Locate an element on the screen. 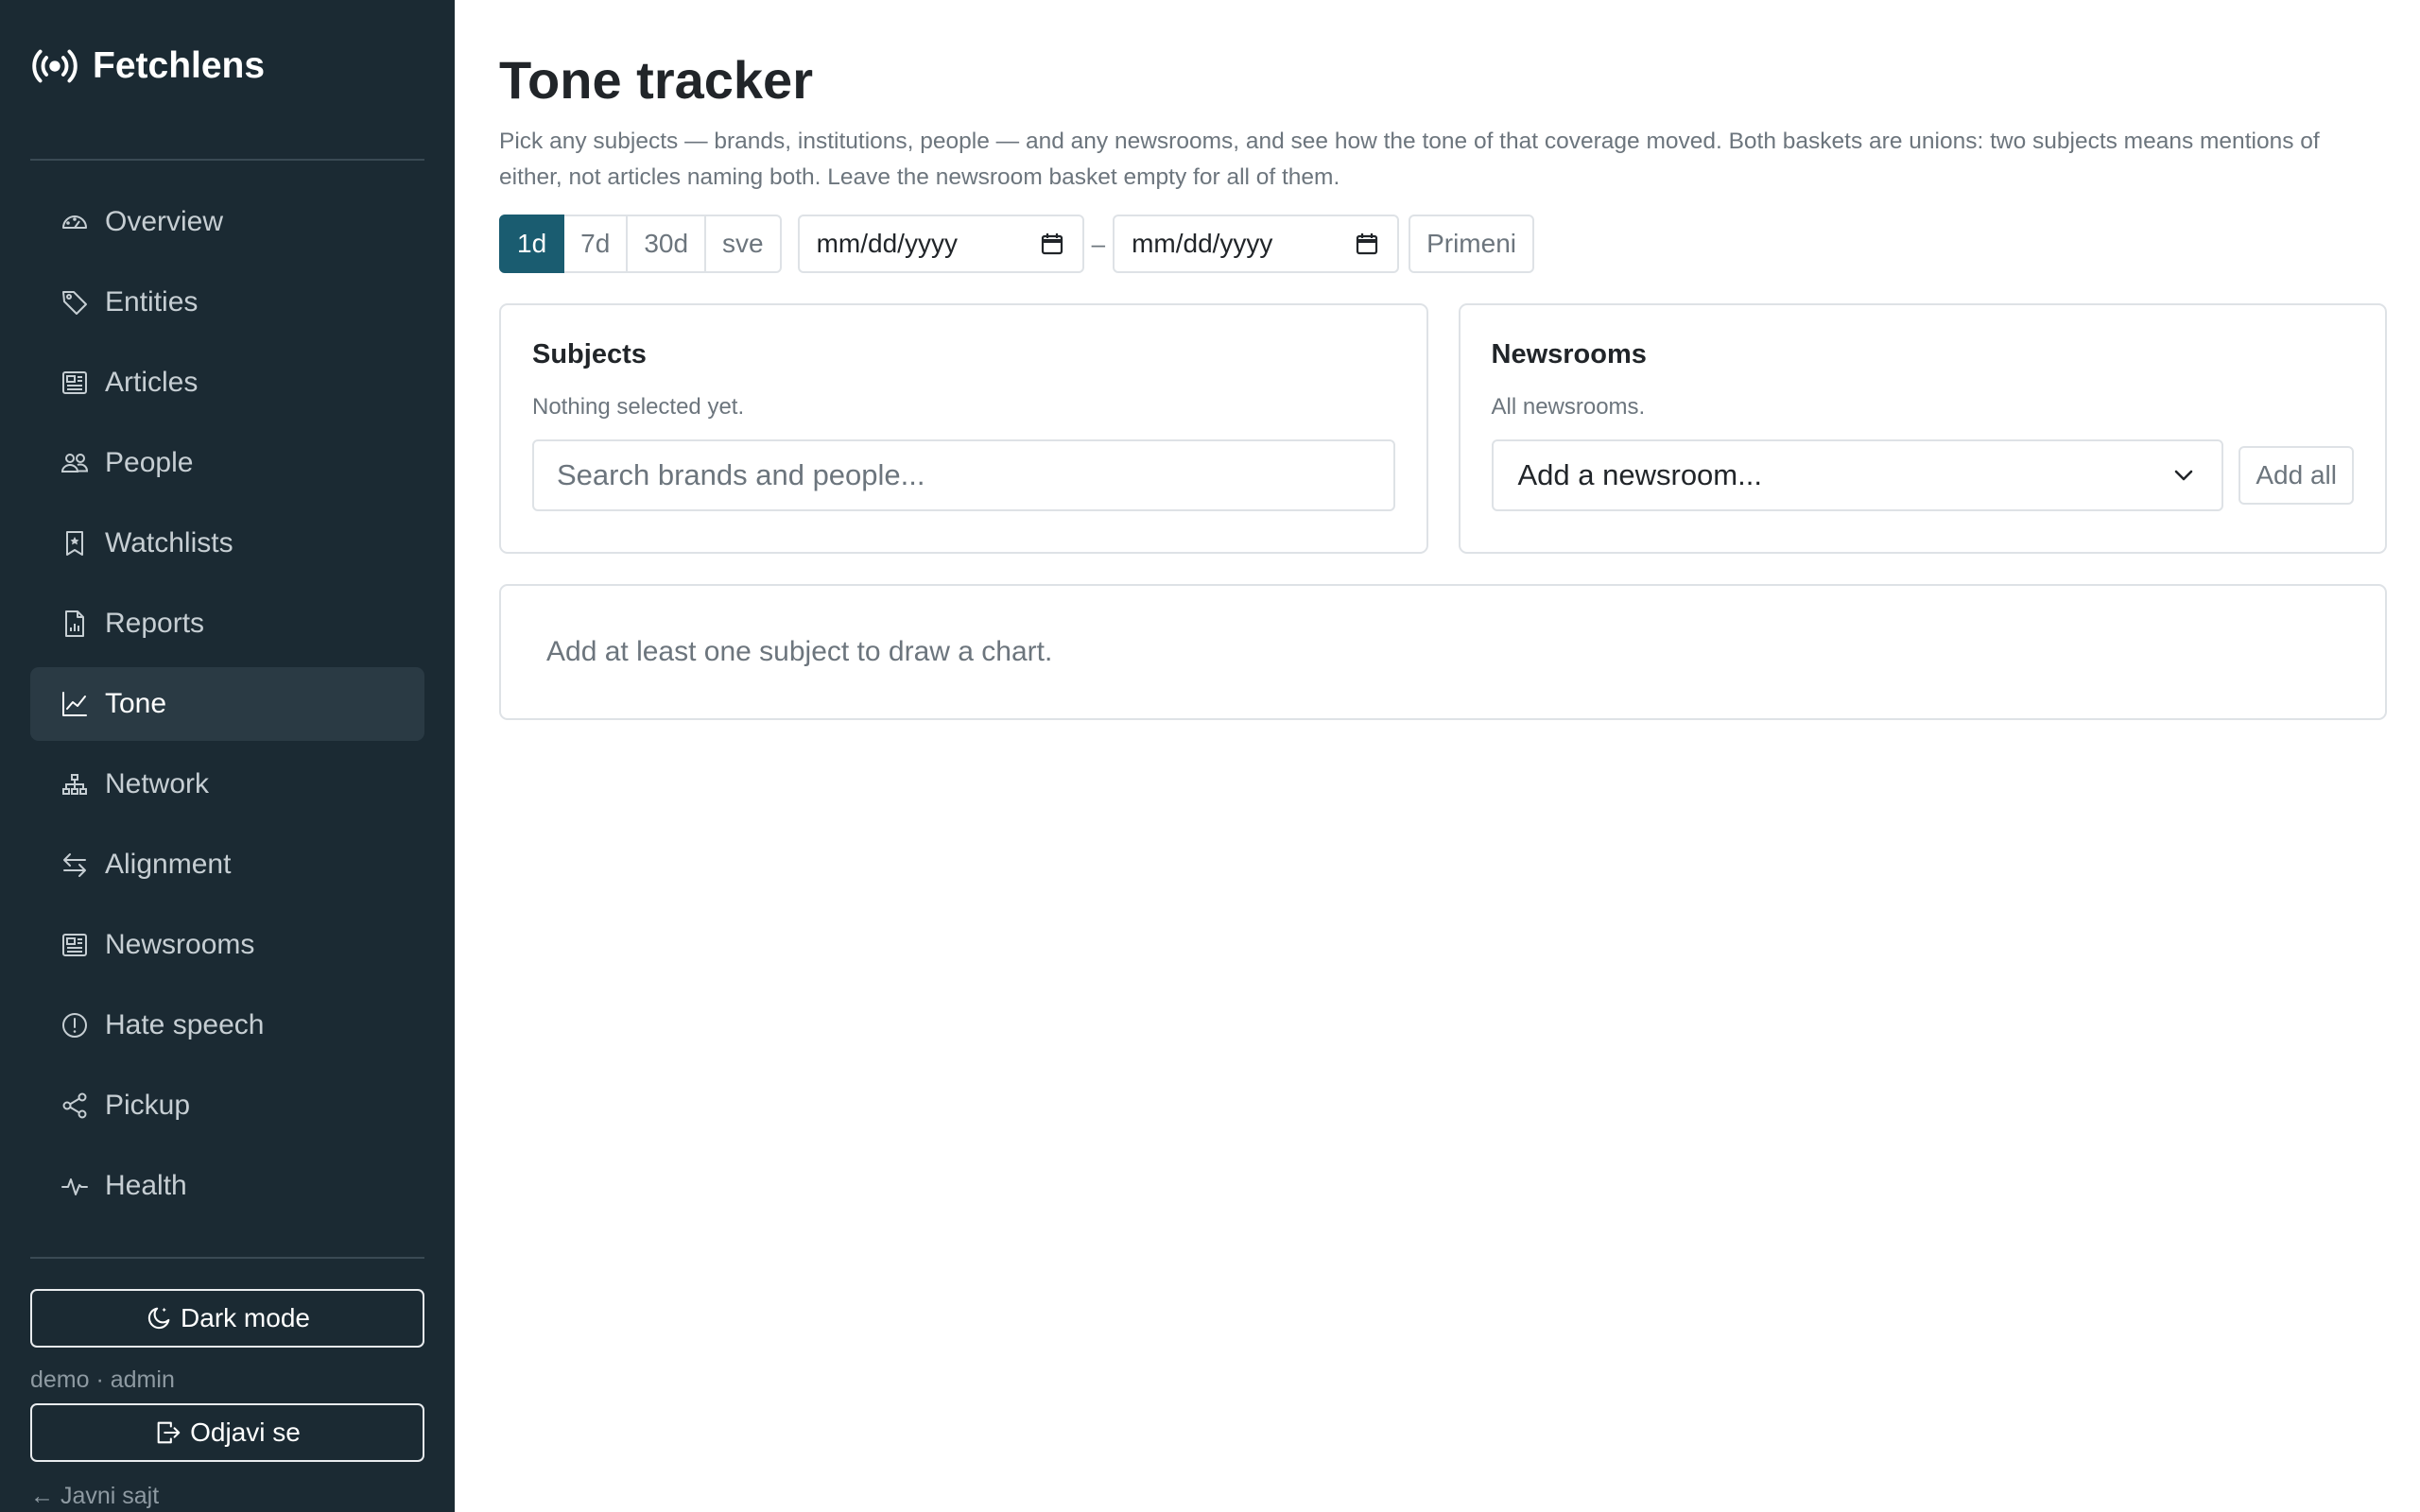  date-to-input: mm/dd/yyyy is located at coordinates (1256, 244).